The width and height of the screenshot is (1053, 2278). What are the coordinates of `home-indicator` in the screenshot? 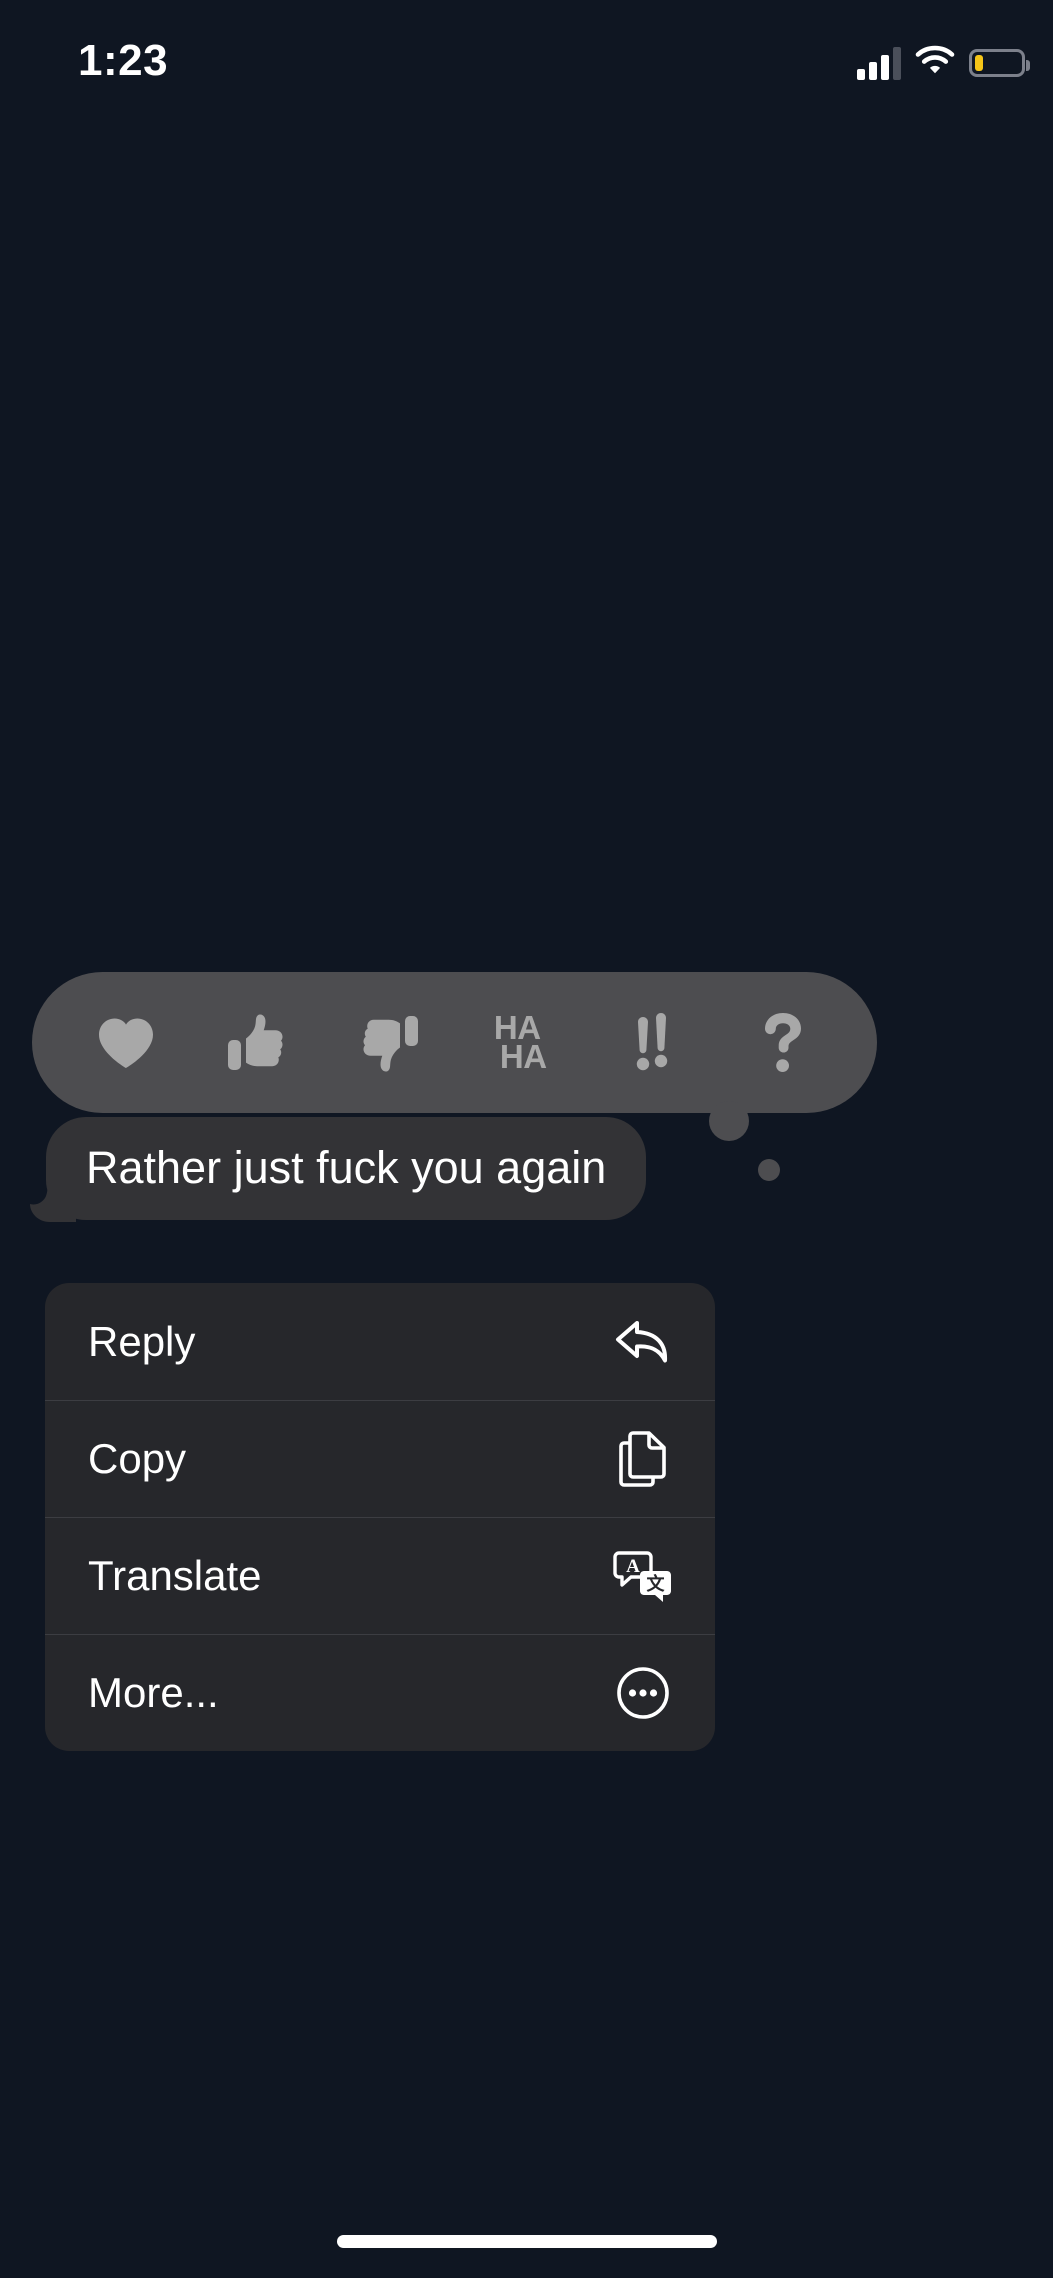 It's located at (526, 2241).